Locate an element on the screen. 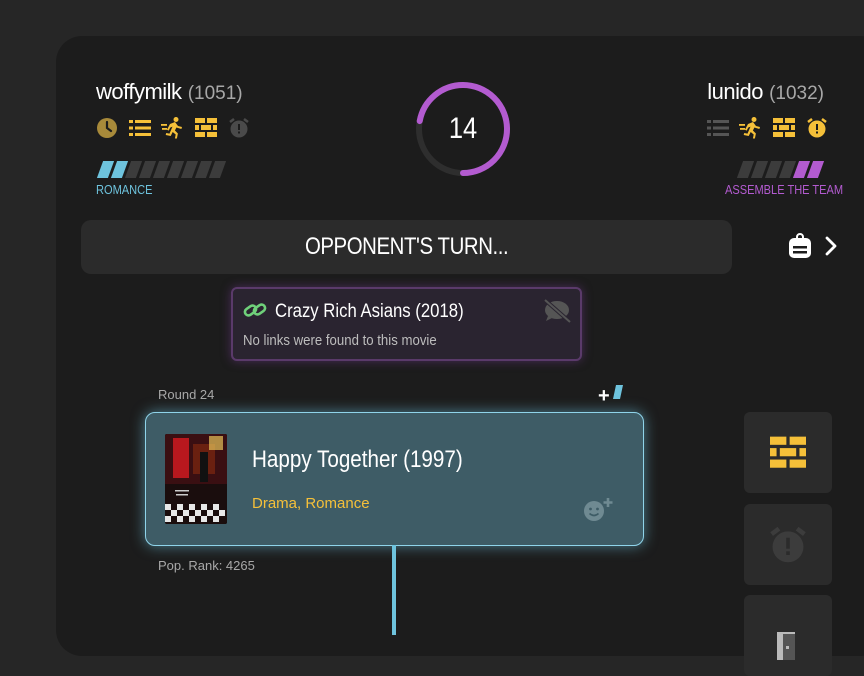  player1-name-block: woffymilk (1051) is located at coordinates (169, 92).